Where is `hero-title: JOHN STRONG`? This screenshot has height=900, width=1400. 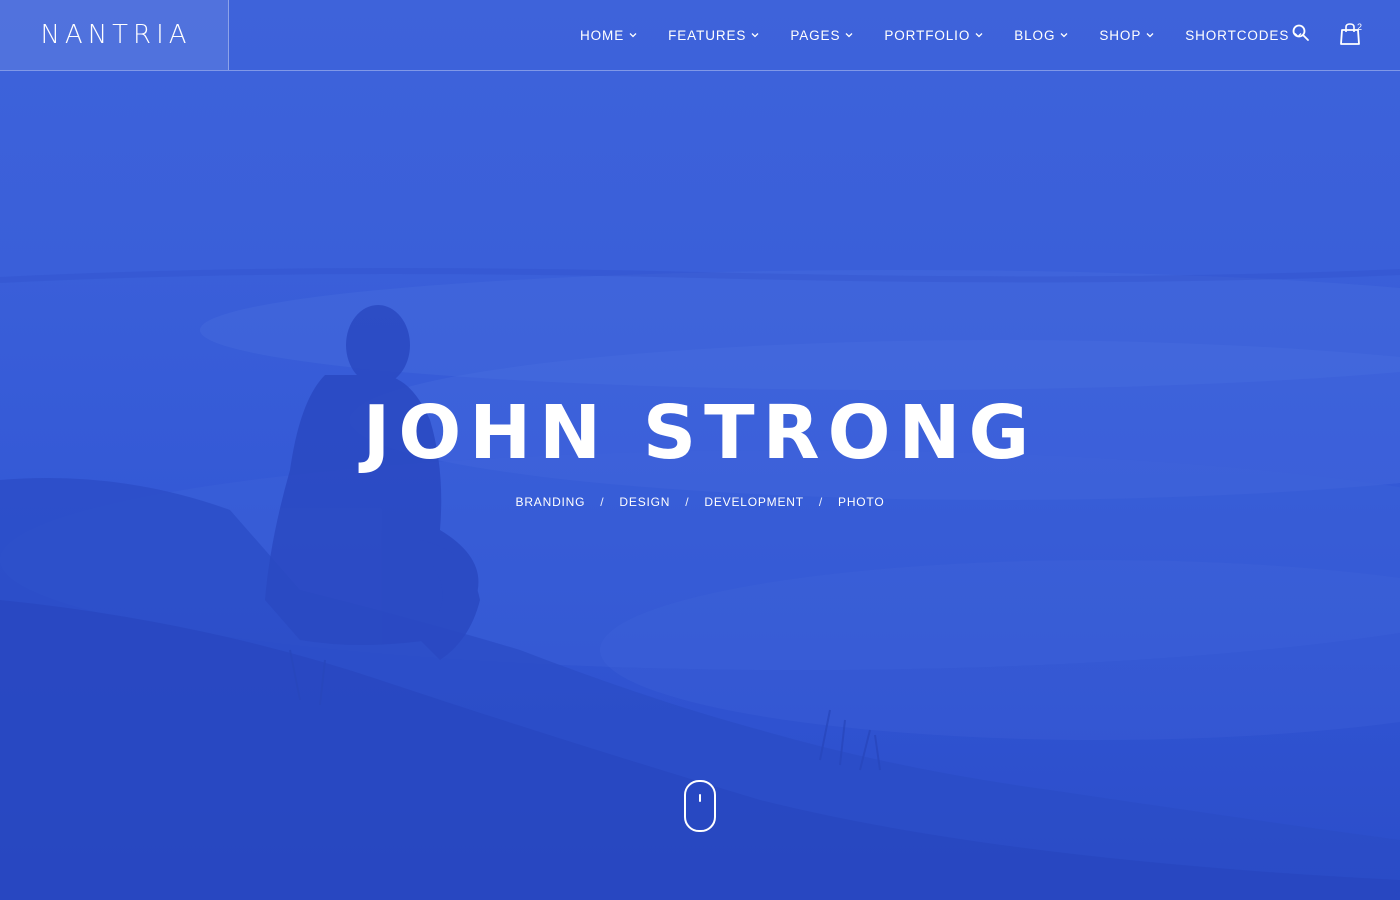
hero-title: JOHN STRONG is located at coordinates (700, 433).